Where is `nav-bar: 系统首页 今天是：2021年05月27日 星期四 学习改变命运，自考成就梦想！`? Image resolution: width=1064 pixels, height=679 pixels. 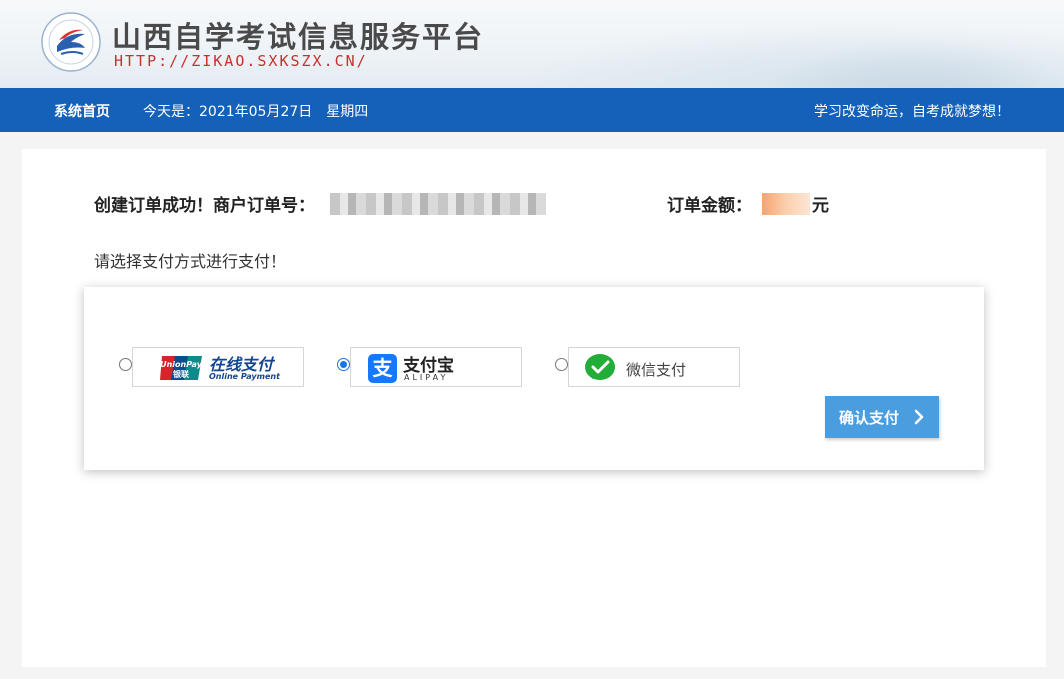
nav-bar: 系统首页 今天是：2021年05月27日 星期四 学习改变命运，自考成就梦想！ is located at coordinates (532, 110).